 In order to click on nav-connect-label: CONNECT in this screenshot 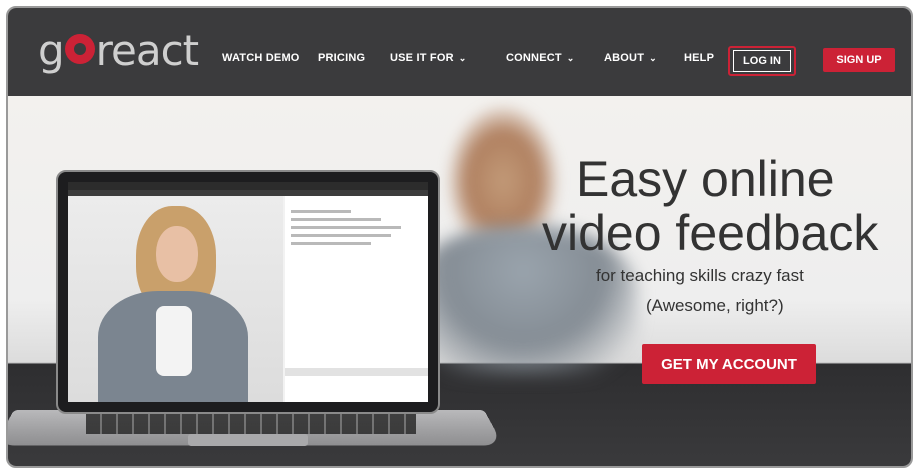, I will do `click(534, 58)`.